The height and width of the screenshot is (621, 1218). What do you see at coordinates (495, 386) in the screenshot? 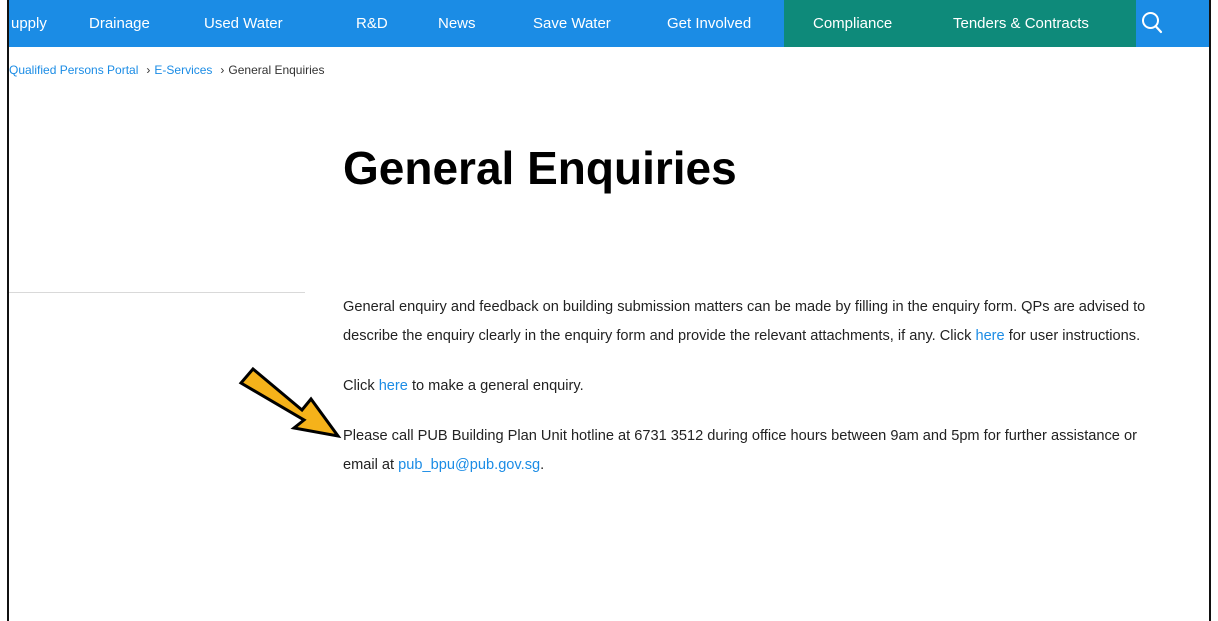
I see `paragraph-text: to make a general enquiry.` at bounding box center [495, 386].